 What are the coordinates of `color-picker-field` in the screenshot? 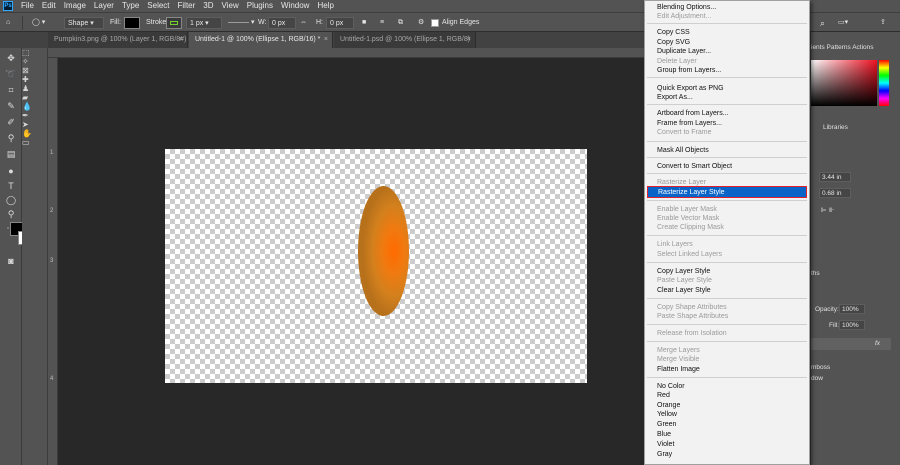 It's located at (844, 83).